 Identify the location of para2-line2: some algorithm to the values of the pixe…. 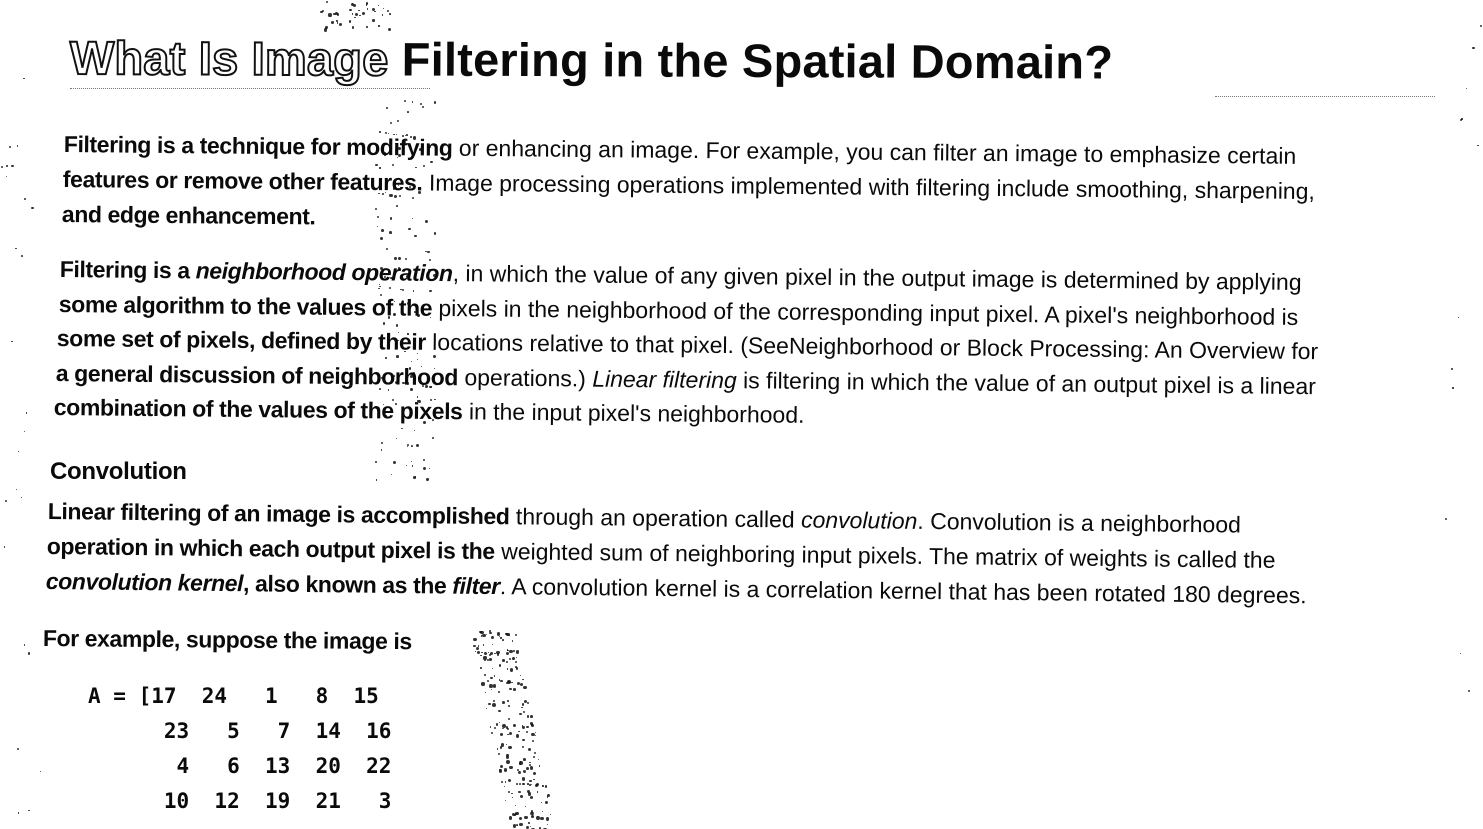
(678, 310).